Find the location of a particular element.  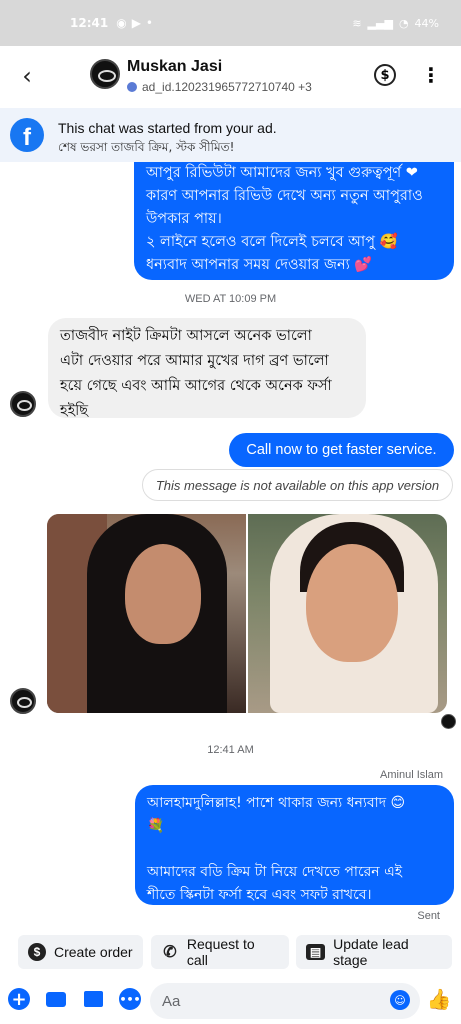

ad-id: ad_id.120231965772710740 +3 is located at coordinates (227, 87).